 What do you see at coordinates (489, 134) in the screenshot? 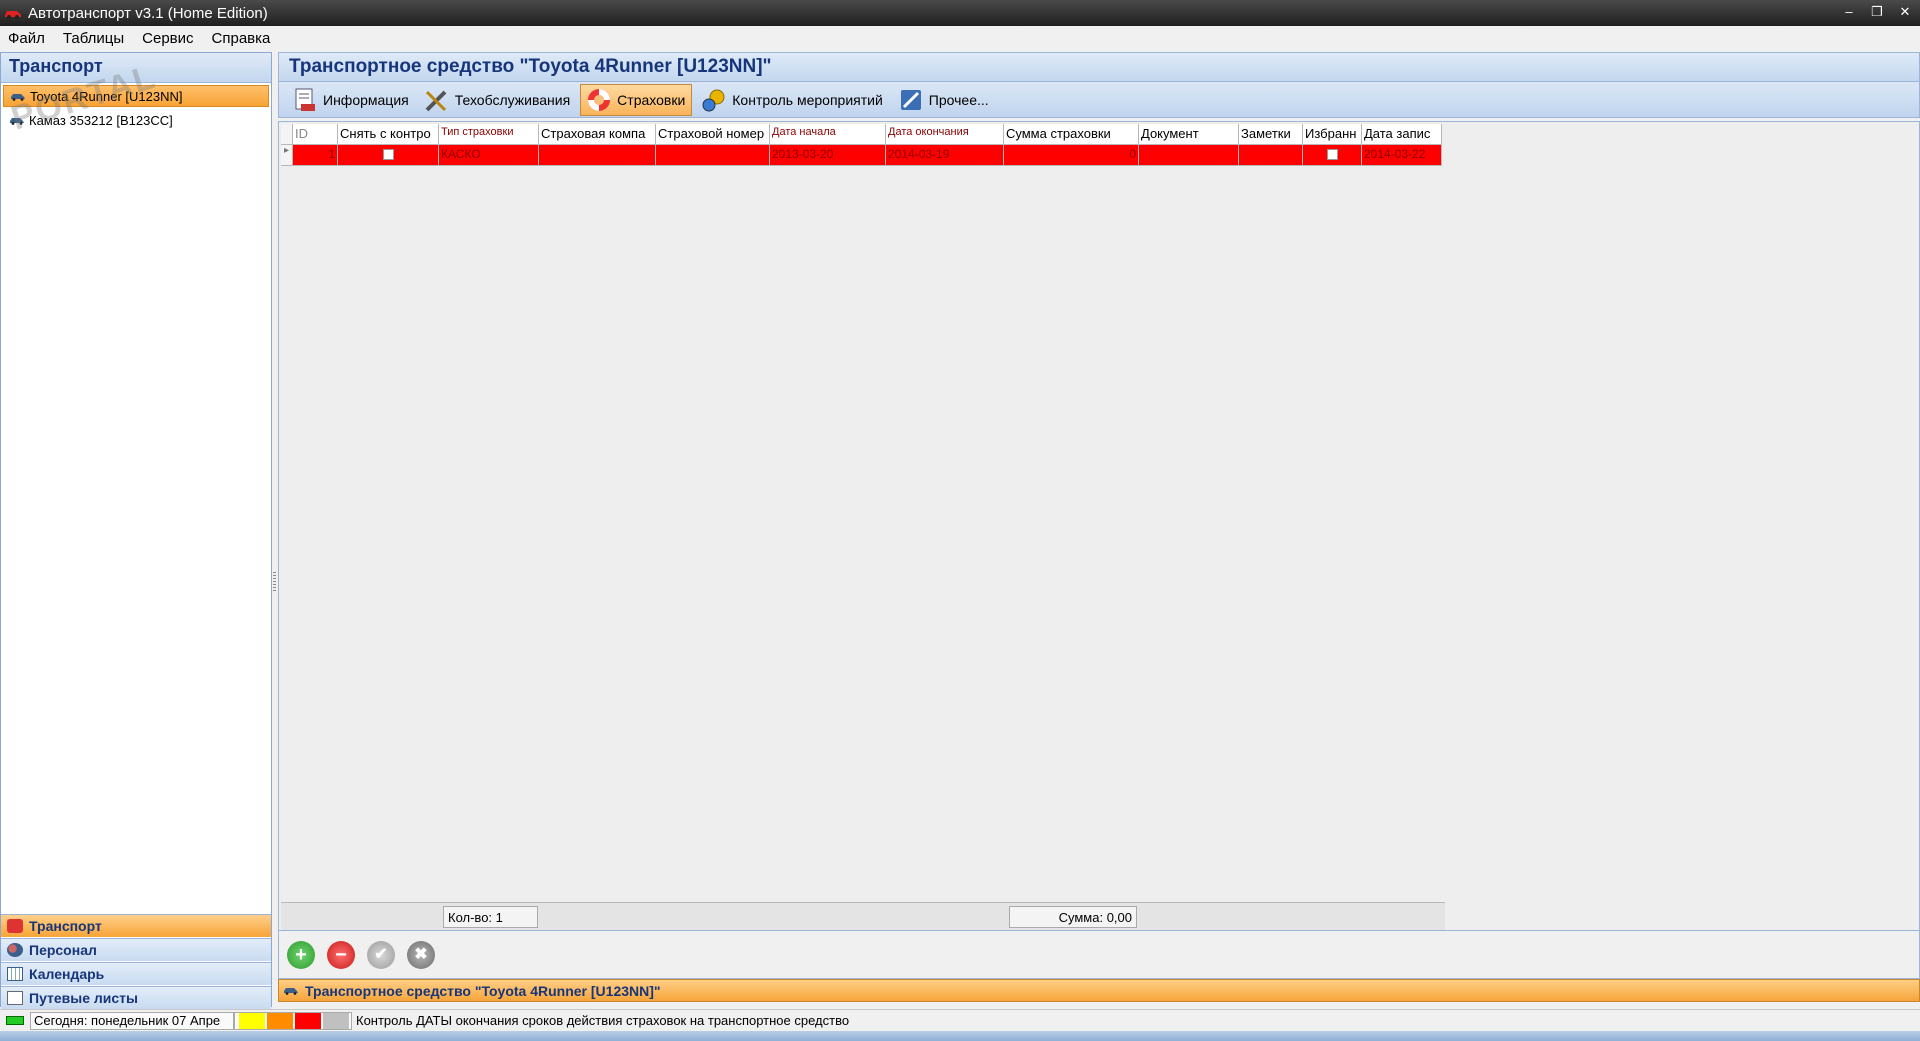
I see `col-header-insurance-type: Тип страховки` at bounding box center [489, 134].